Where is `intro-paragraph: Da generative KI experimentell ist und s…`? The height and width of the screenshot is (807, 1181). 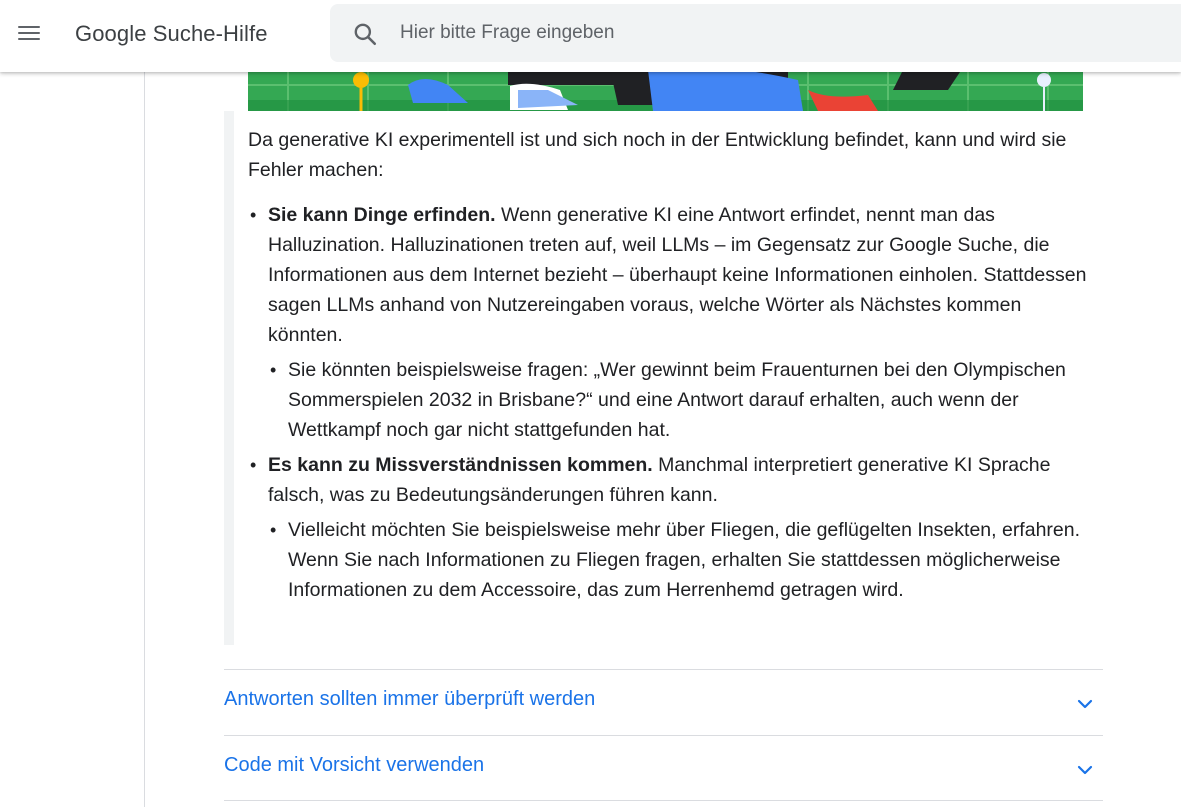 intro-paragraph: Da generative KI experimentell ist und s… is located at coordinates (657, 155).